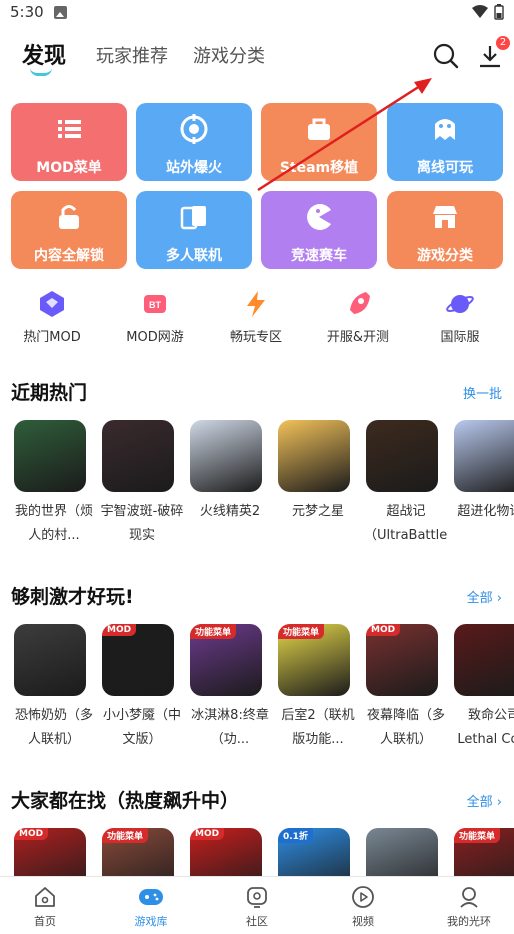  I want to click on header: 发现 玩家推荐 游戏分类 2, so click(257, 56).